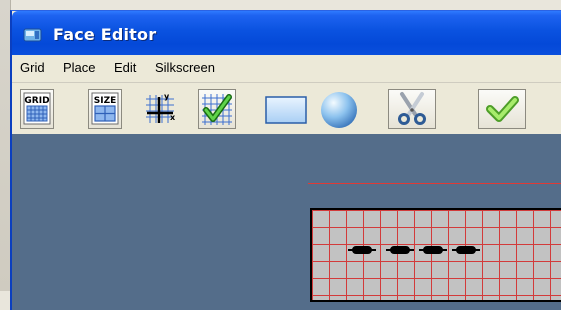 Image resolution: width=561 pixels, height=310 pixels. I want to click on app-icon, so click(32, 35).